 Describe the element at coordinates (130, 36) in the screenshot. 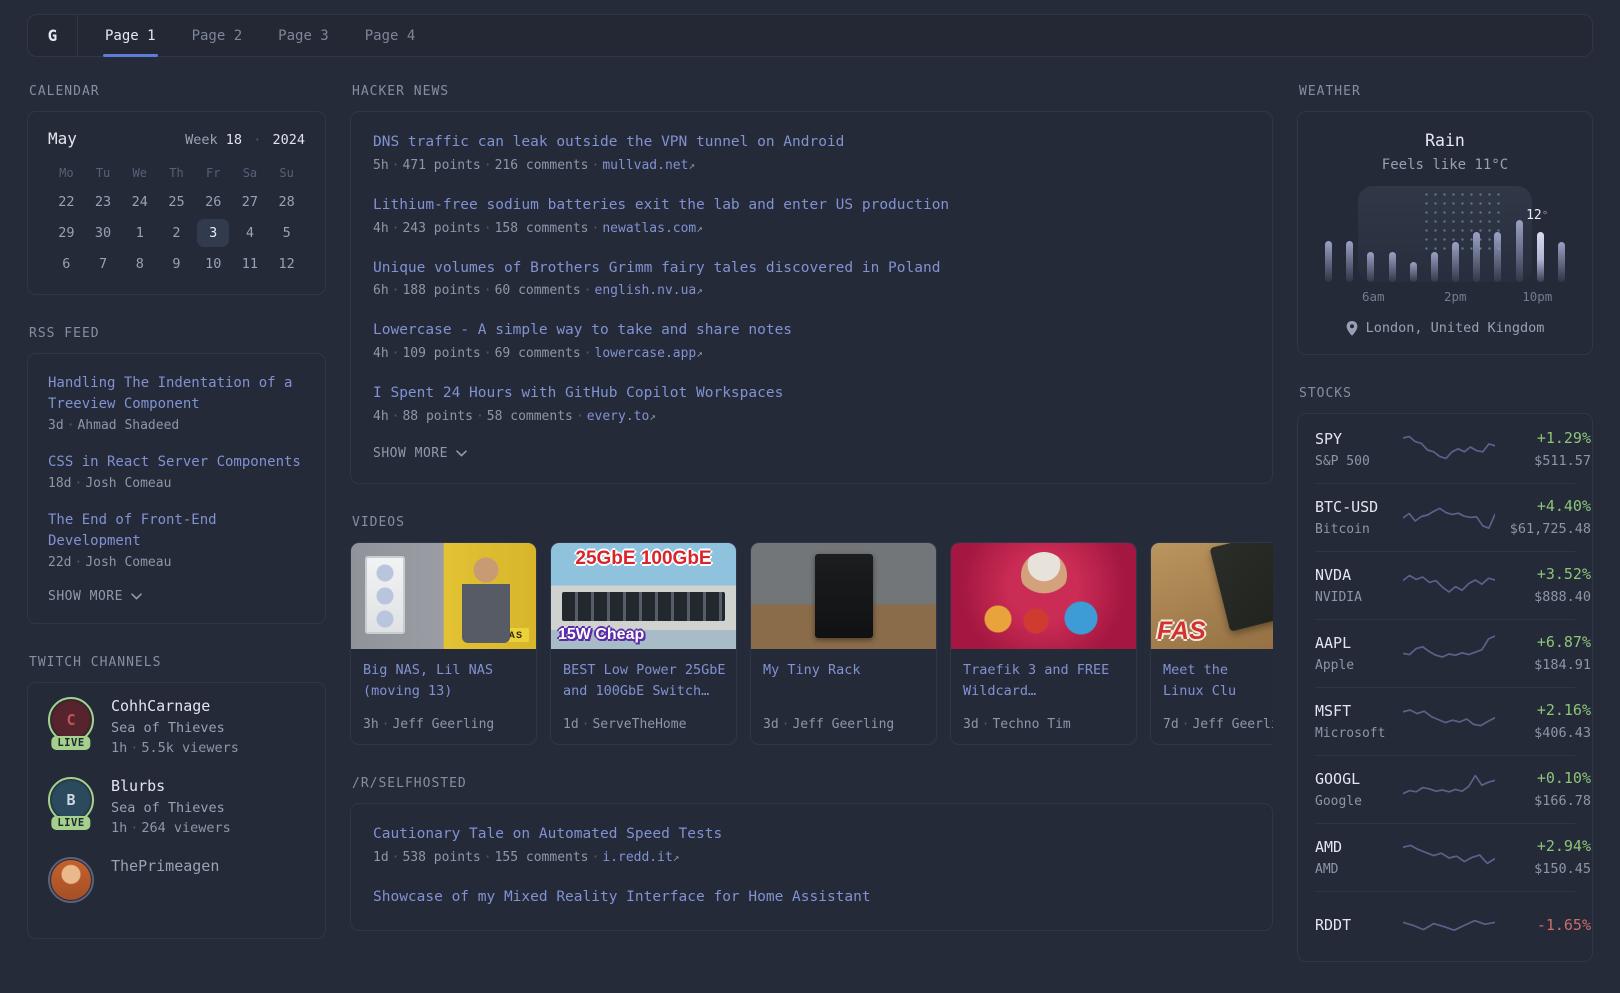

I see `tab-page-1: Page 1` at that location.